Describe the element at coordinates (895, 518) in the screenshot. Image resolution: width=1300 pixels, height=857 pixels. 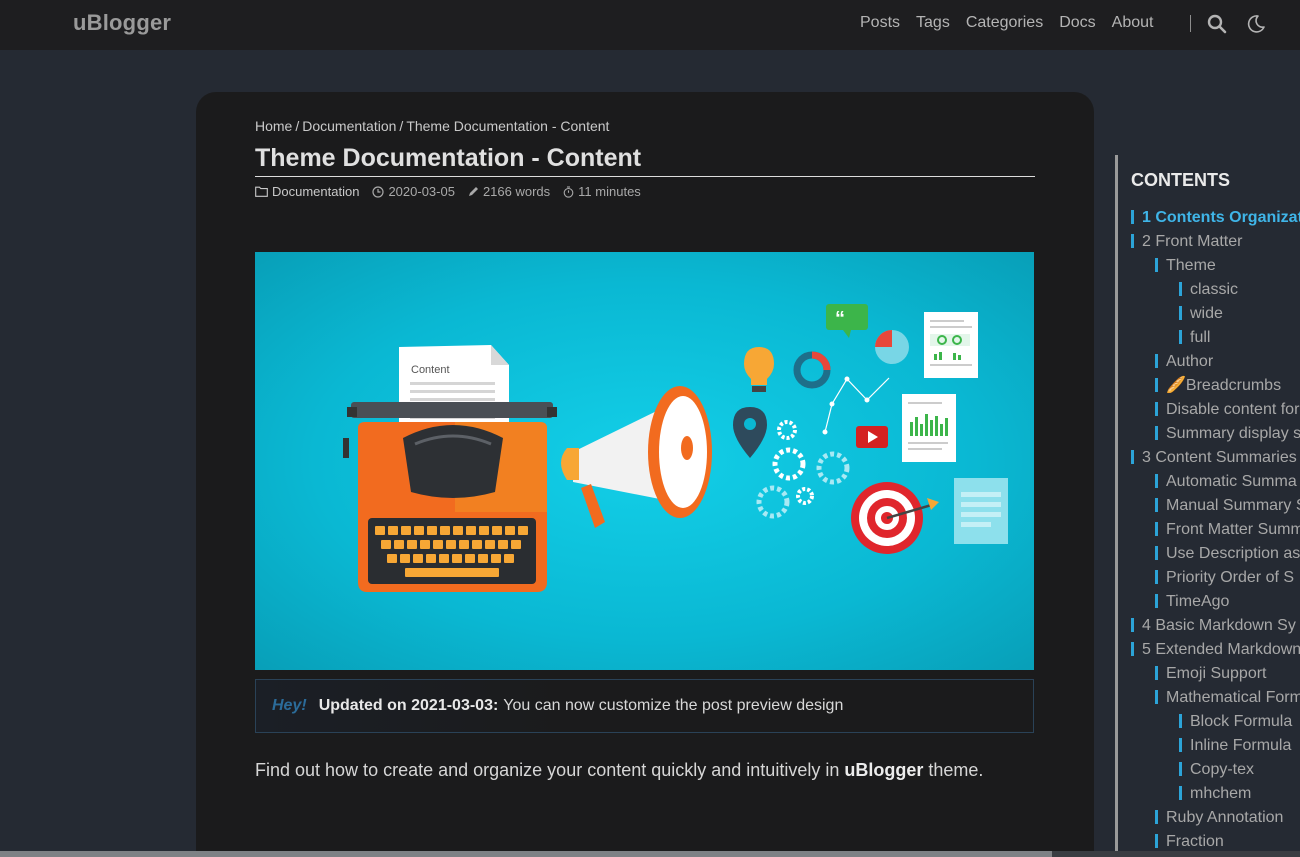
I see `target-icon` at that location.